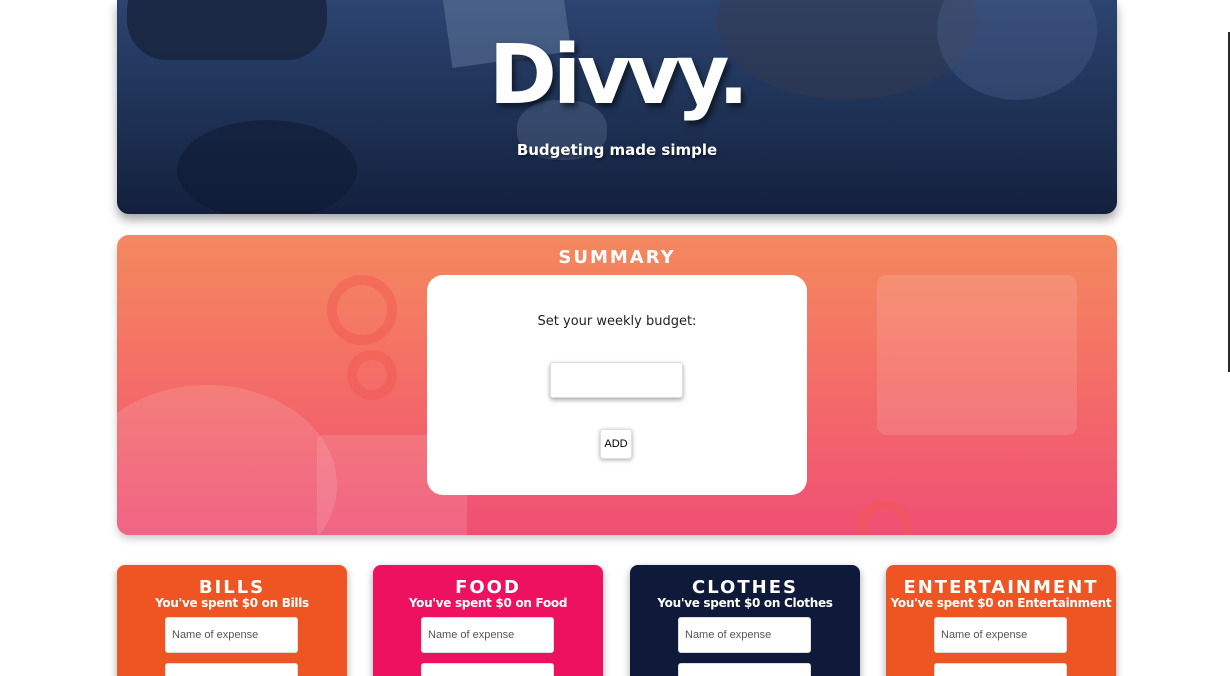 The image size is (1230, 676). What do you see at coordinates (232, 587) in the screenshot?
I see `category-title: BILLS` at bounding box center [232, 587].